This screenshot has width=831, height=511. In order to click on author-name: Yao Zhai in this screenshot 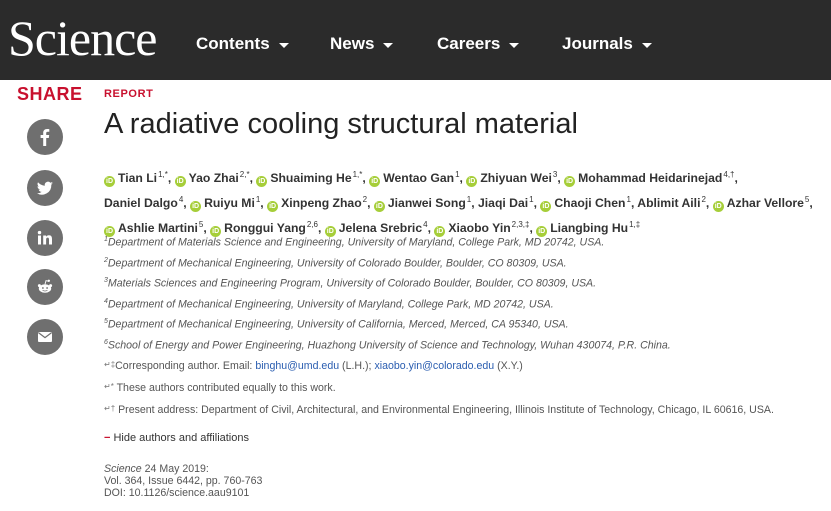, I will do `click(213, 178)`.